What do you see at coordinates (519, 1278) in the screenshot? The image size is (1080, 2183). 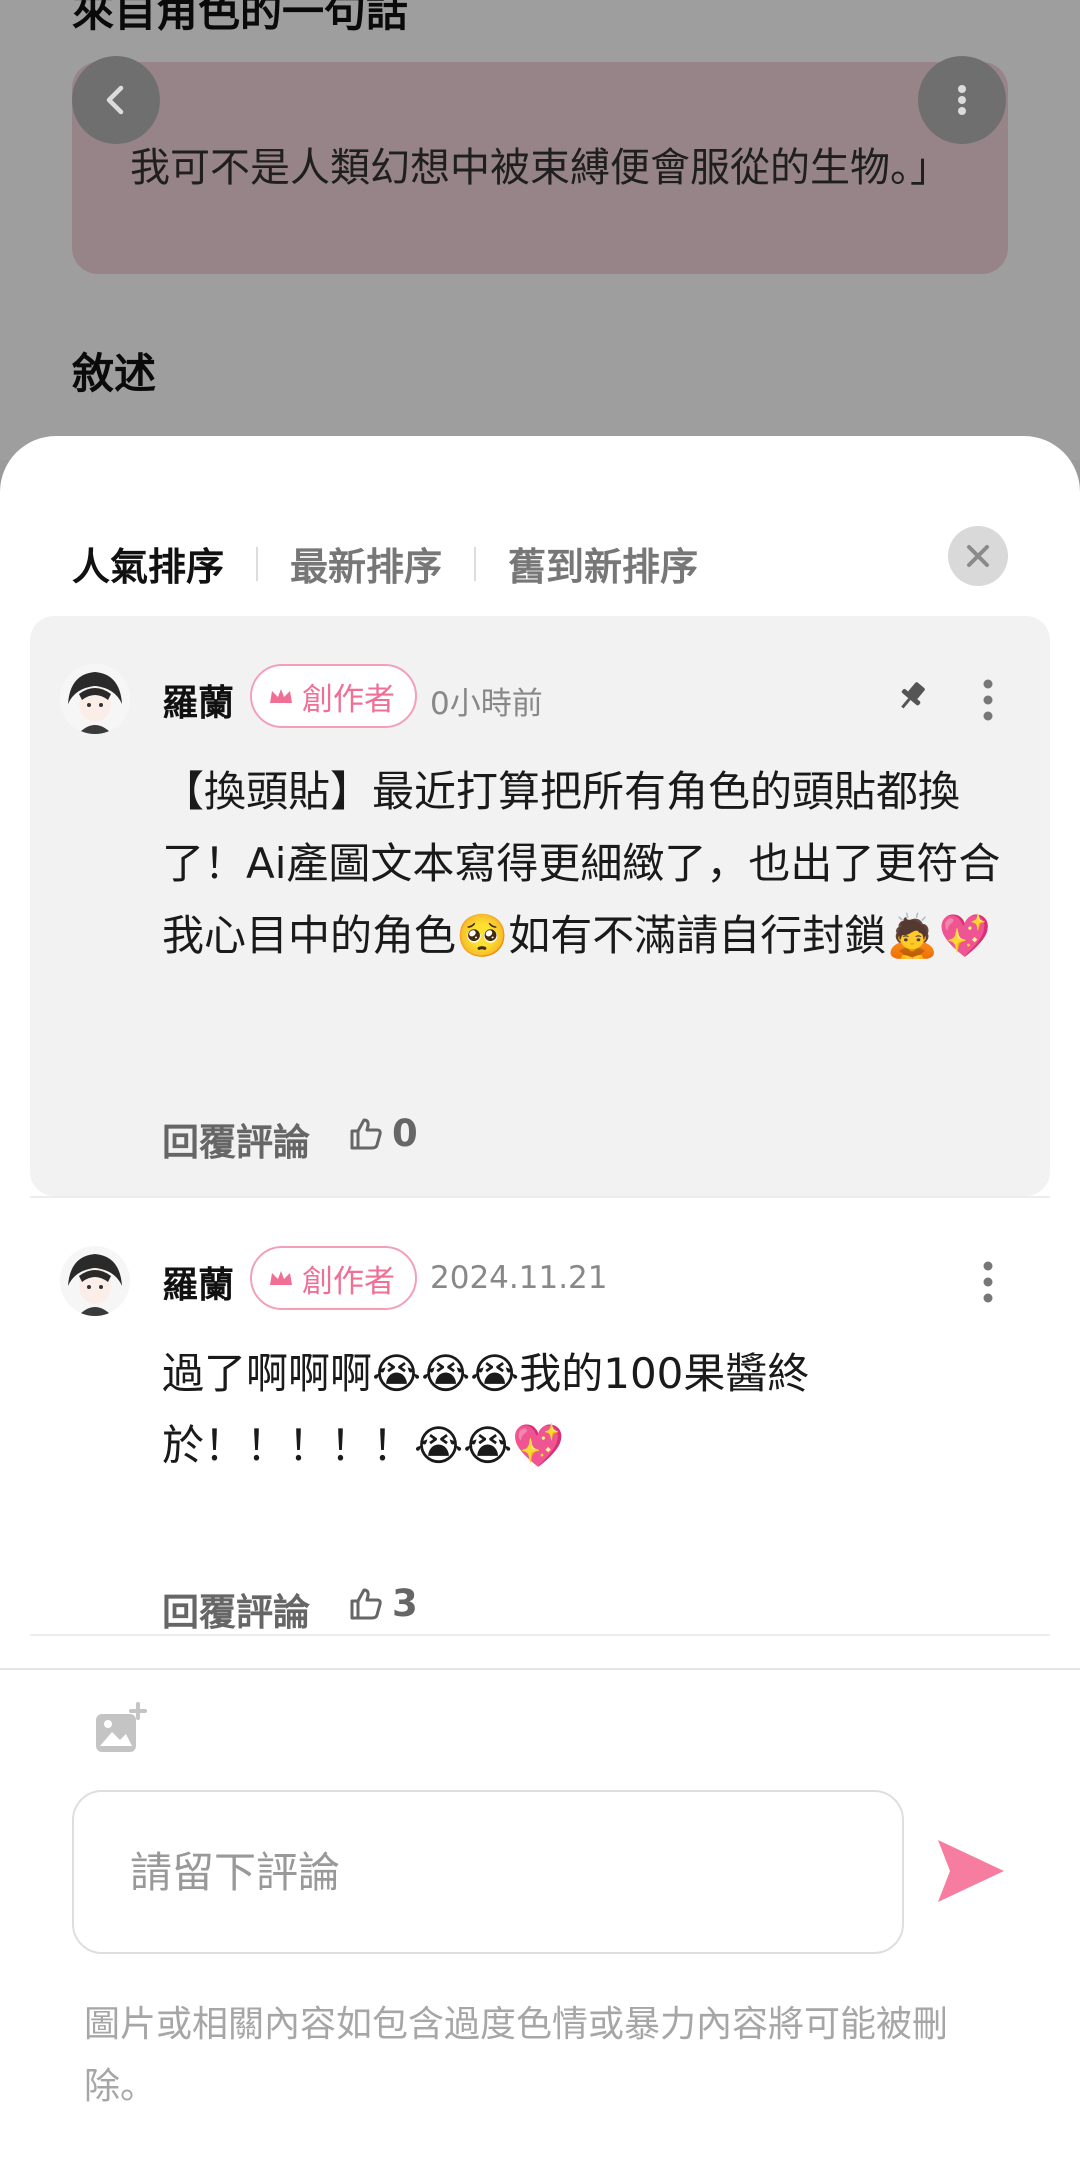 I see `comment-time: 2024.11.21` at bounding box center [519, 1278].